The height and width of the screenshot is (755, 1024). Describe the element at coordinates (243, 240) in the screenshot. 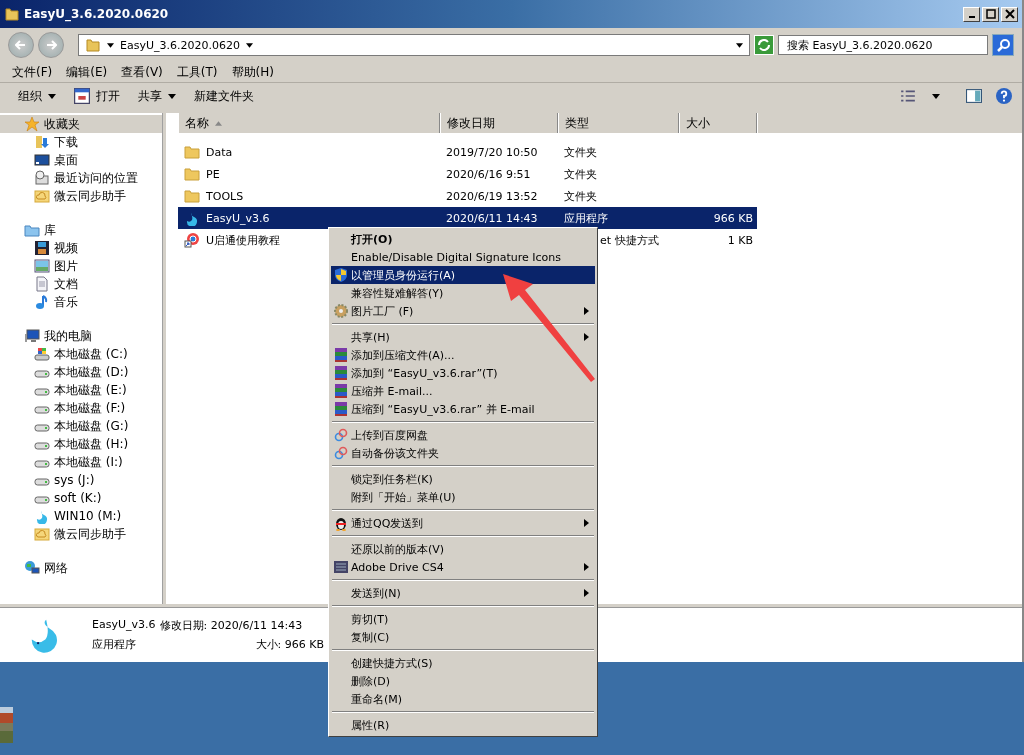

I see `file-name: U启通使用教程` at that location.